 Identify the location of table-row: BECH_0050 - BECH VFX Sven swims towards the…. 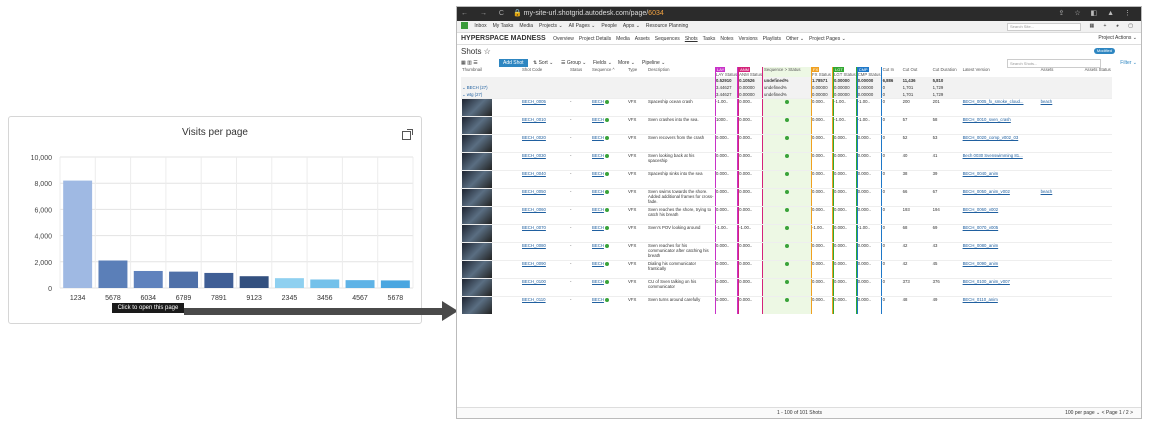
(786, 197).